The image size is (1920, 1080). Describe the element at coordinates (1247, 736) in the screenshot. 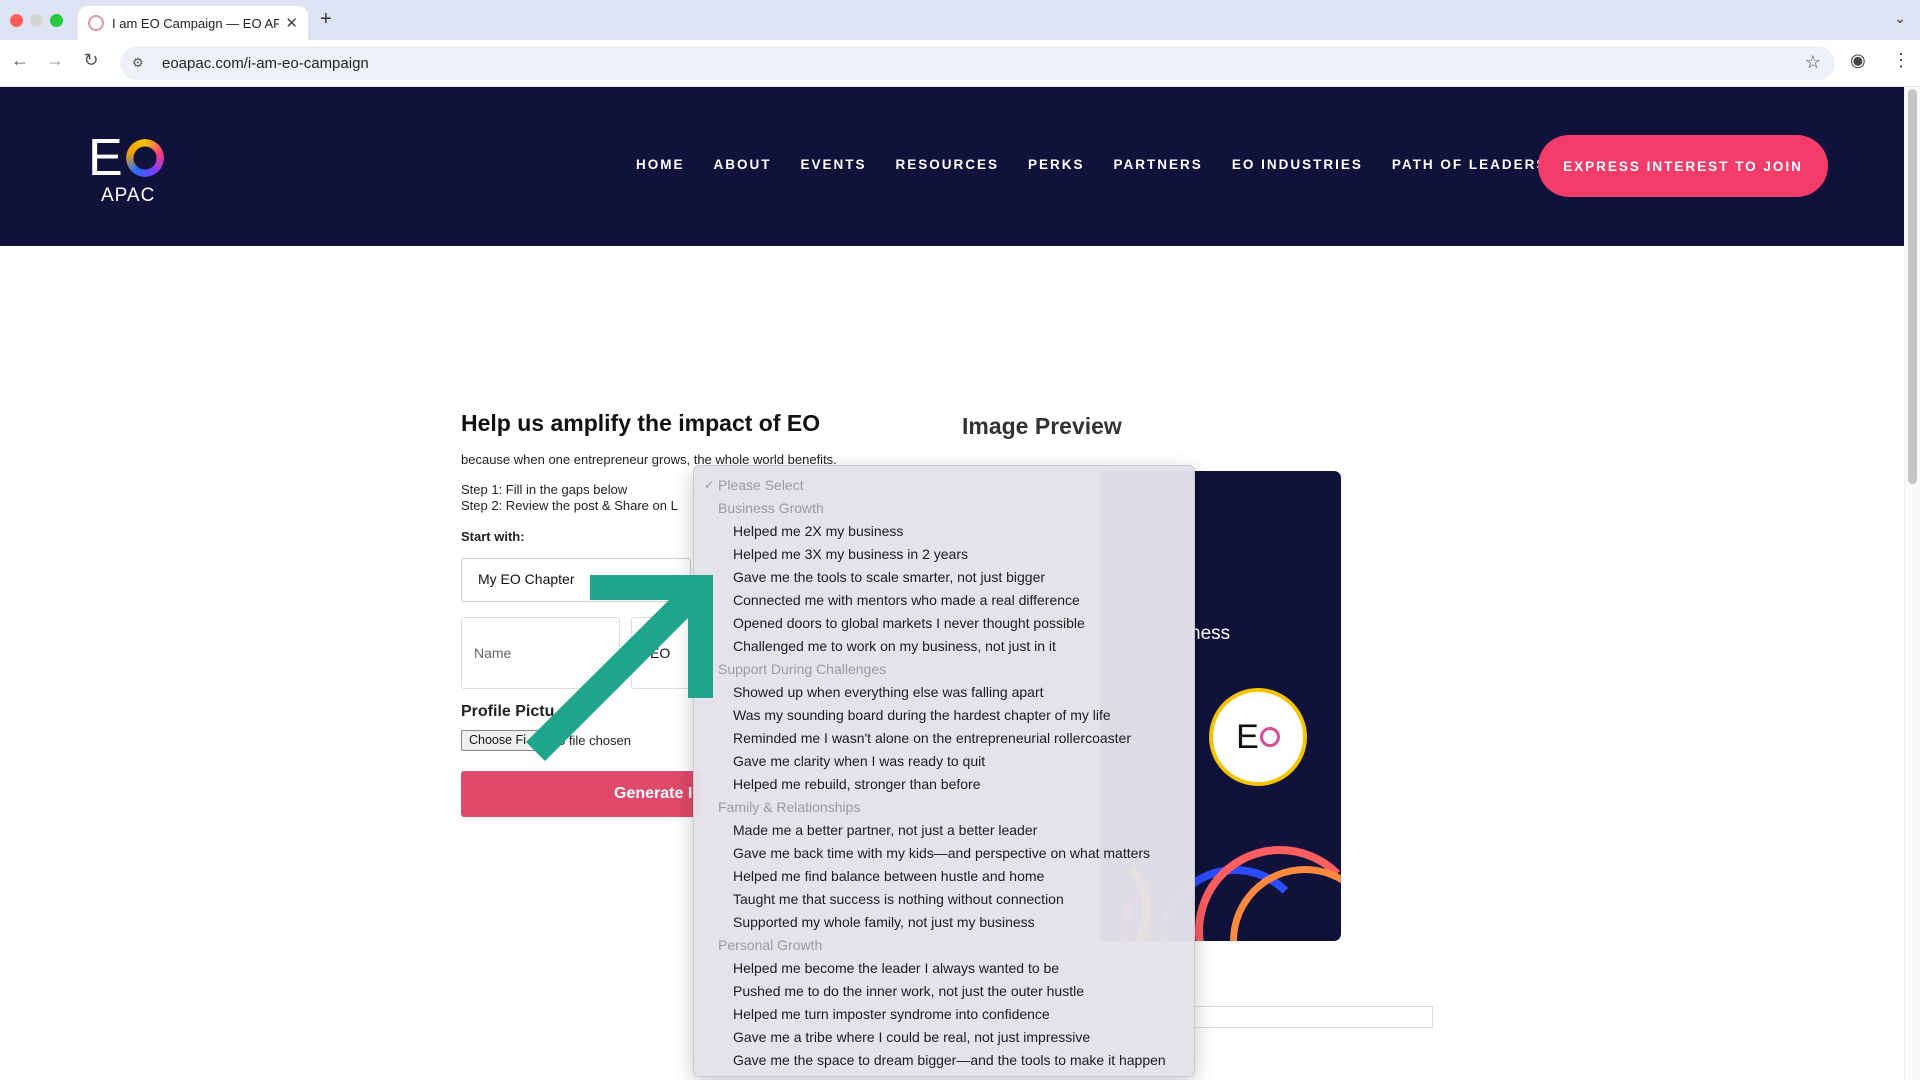

I see `badge-letter: E` at that location.